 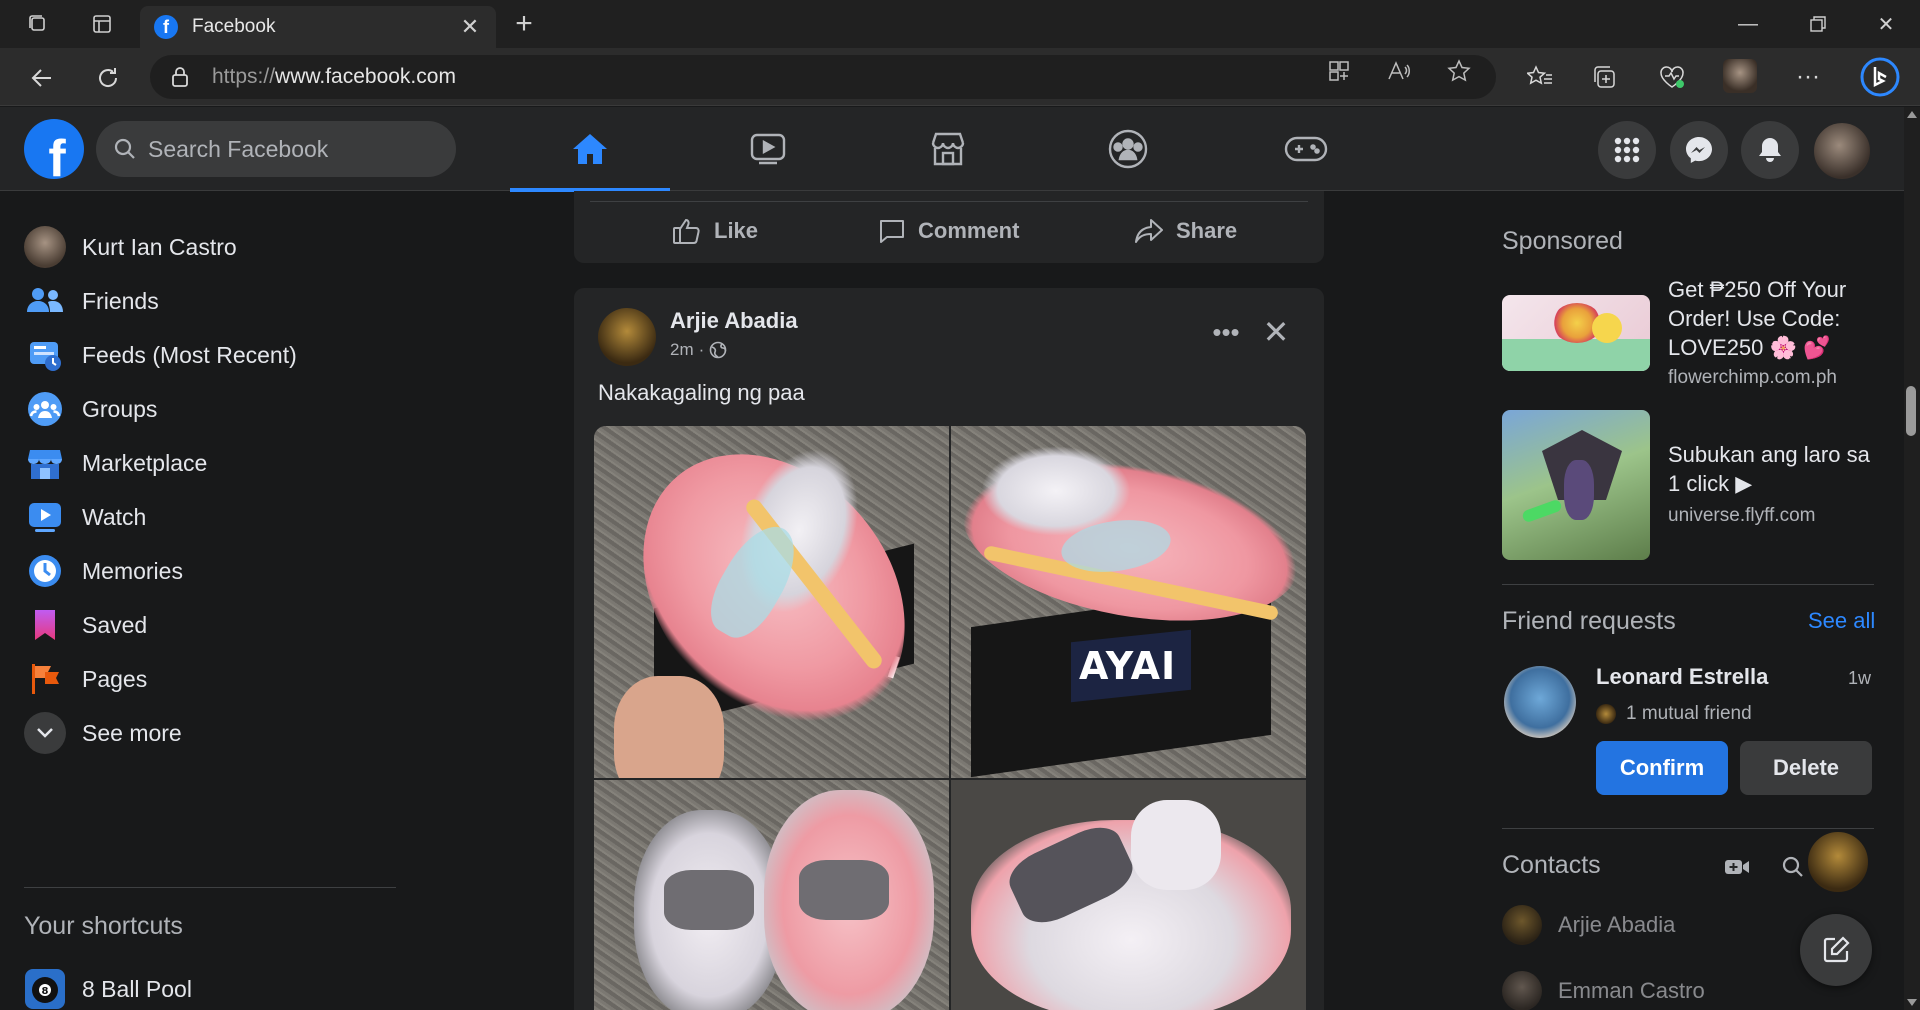 I want to click on search-input: Search Facebook, so click(x=276, y=149).